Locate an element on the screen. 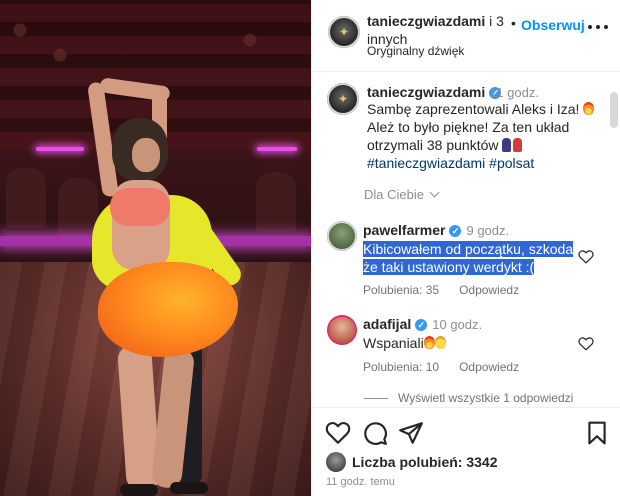  follow-button: Obserwuj is located at coordinates (553, 25).